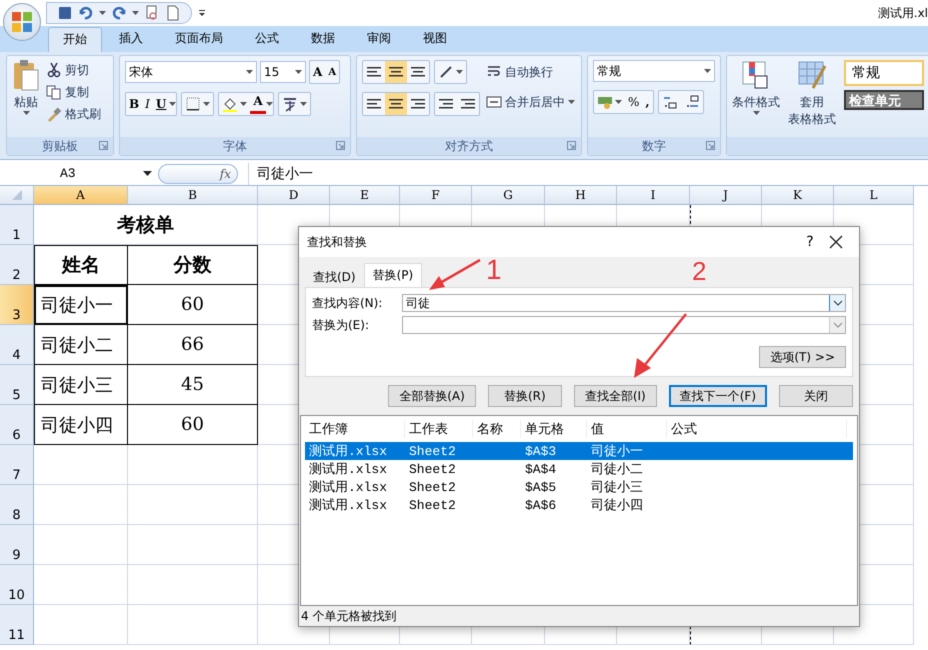  What do you see at coordinates (81, 345) in the screenshot?
I see `table-cell: 司徒小二` at bounding box center [81, 345].